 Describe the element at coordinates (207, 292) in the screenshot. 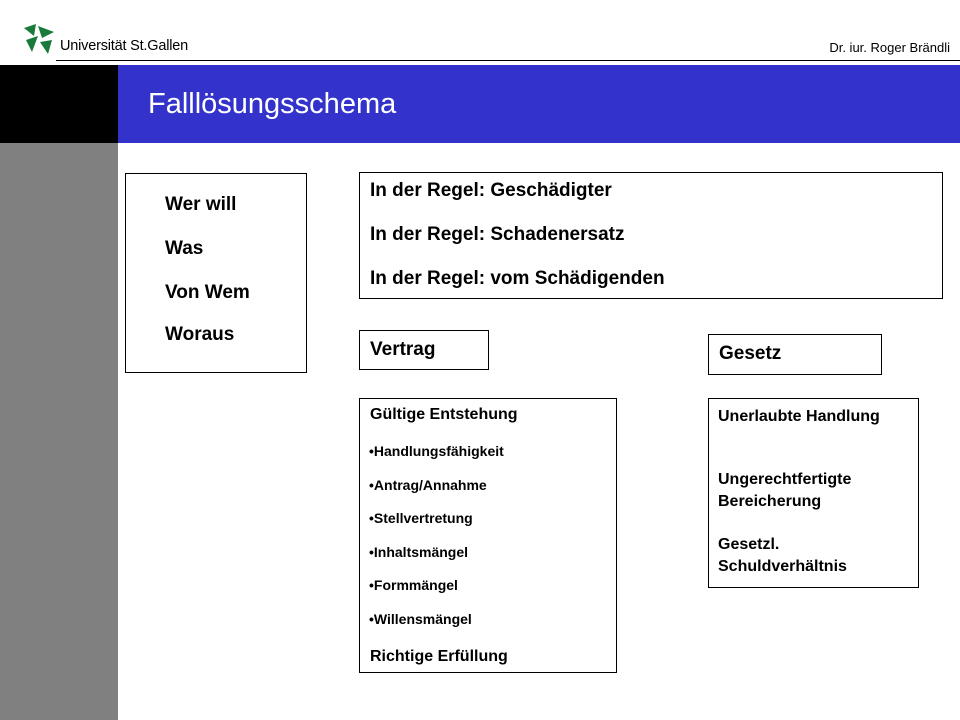

I see `question-von-wem: Von Wem` at that location.